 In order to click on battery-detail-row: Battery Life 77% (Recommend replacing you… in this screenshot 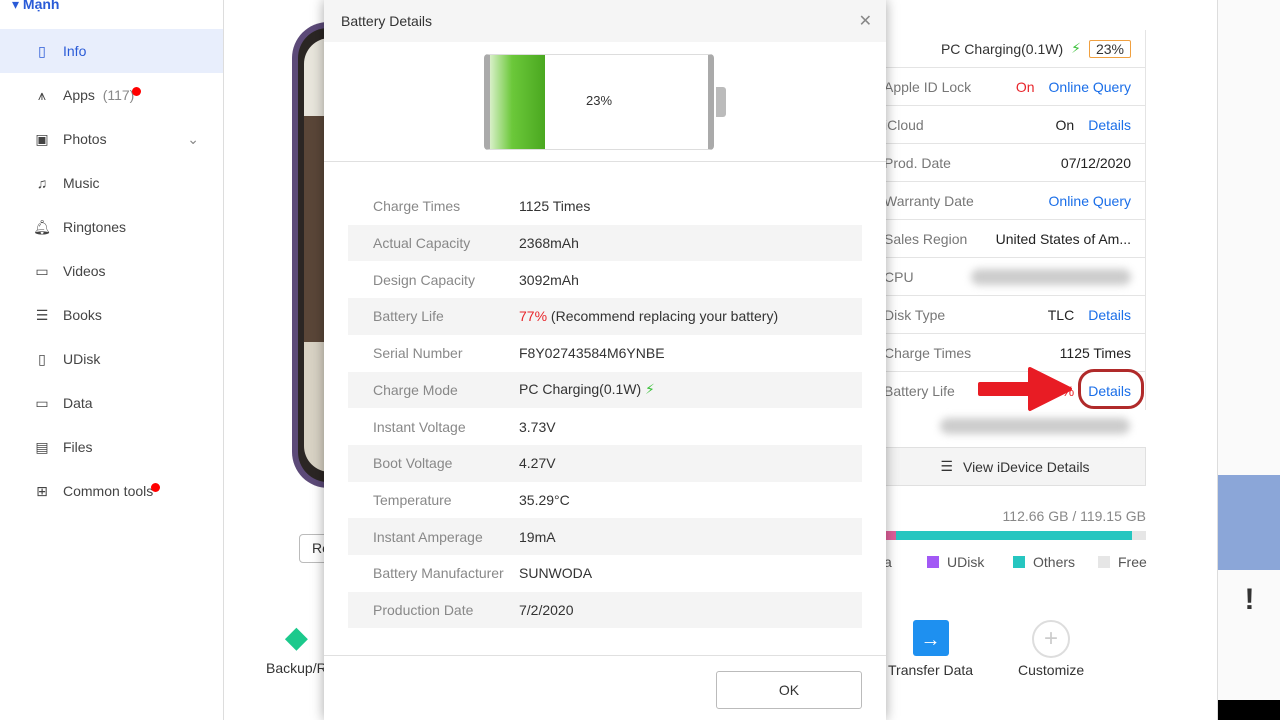, I will do `click(605, 316)`.